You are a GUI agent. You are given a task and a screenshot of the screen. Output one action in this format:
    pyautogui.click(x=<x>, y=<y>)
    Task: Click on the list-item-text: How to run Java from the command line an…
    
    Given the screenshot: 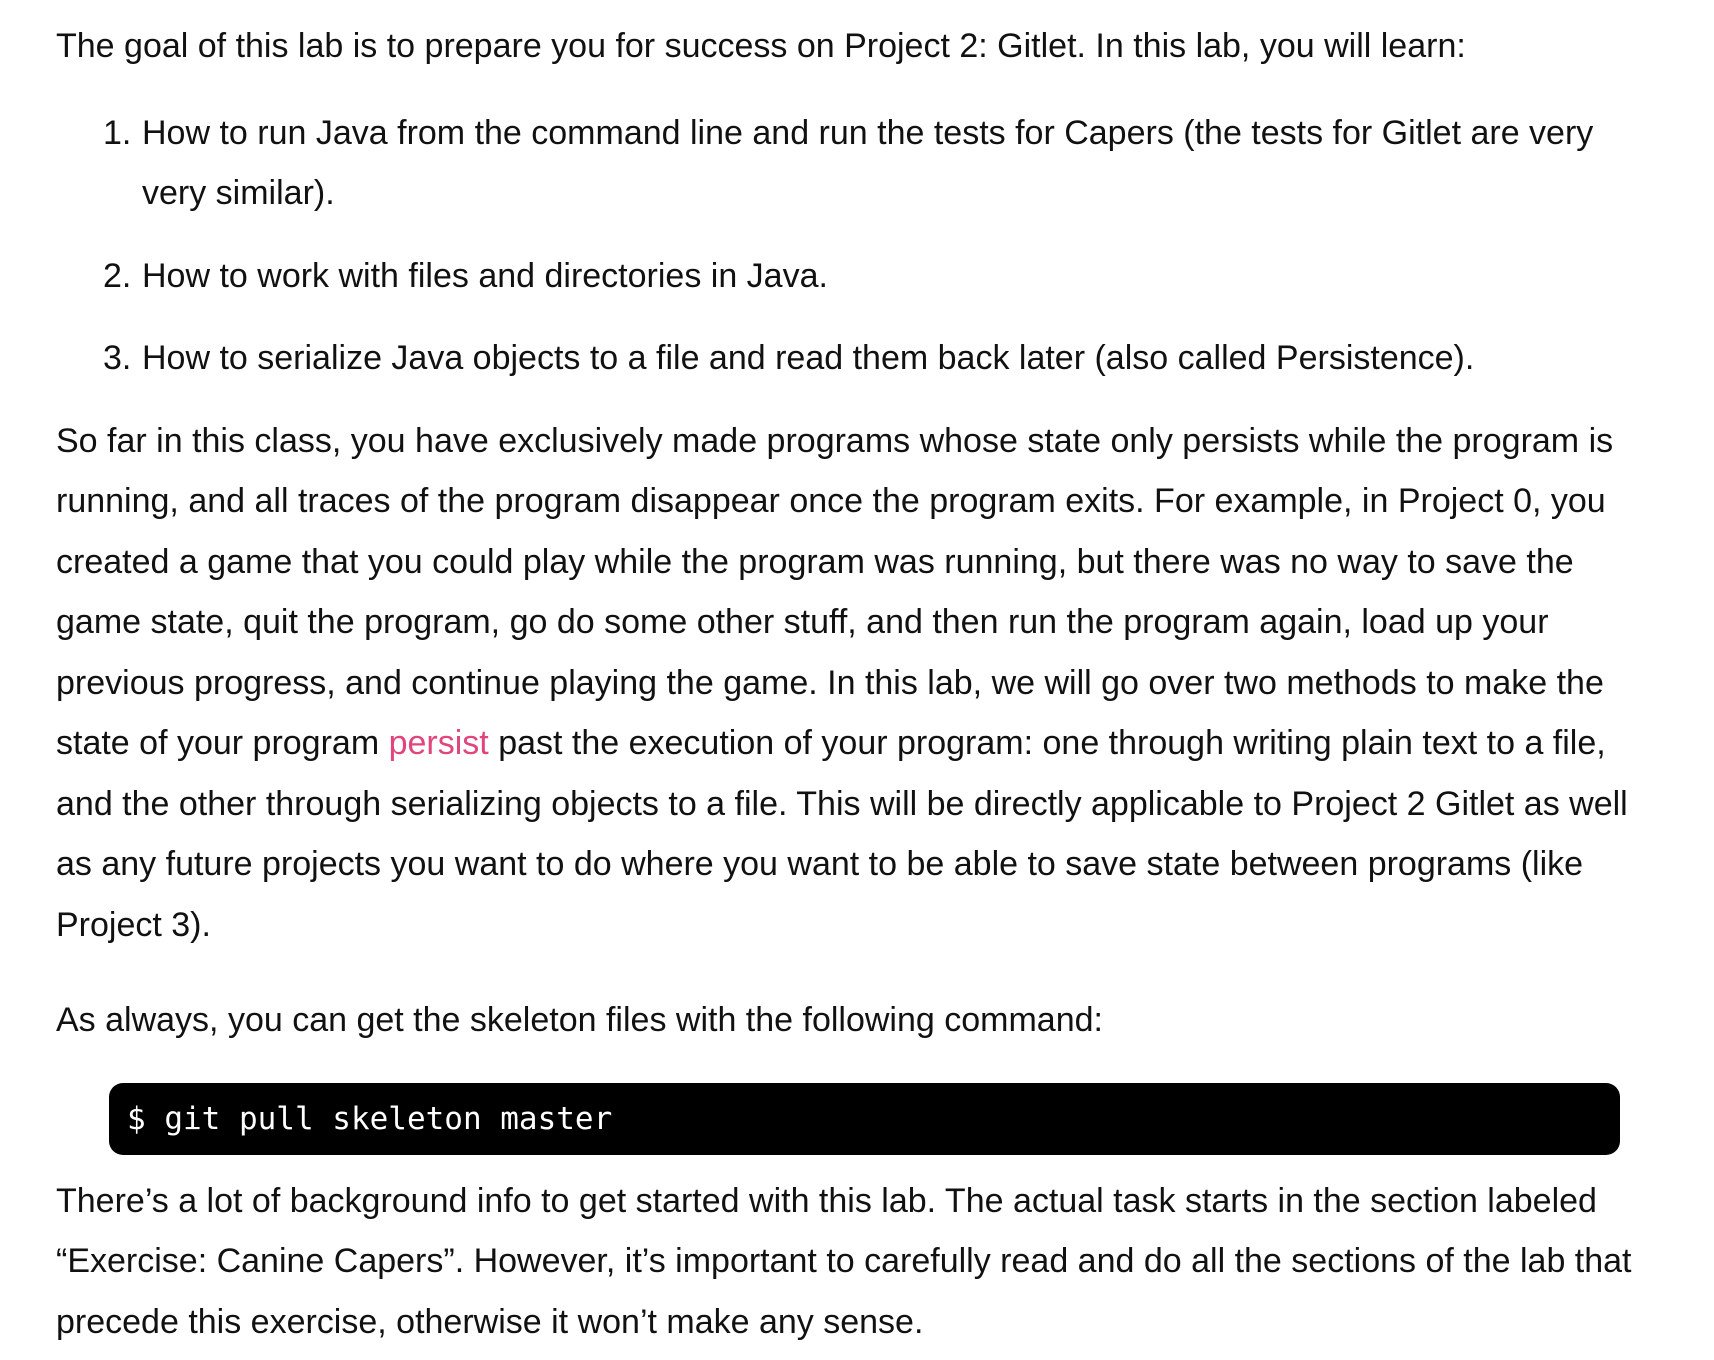 What is the action you would take?
    pyautogui.click(x=868, y=163)
    